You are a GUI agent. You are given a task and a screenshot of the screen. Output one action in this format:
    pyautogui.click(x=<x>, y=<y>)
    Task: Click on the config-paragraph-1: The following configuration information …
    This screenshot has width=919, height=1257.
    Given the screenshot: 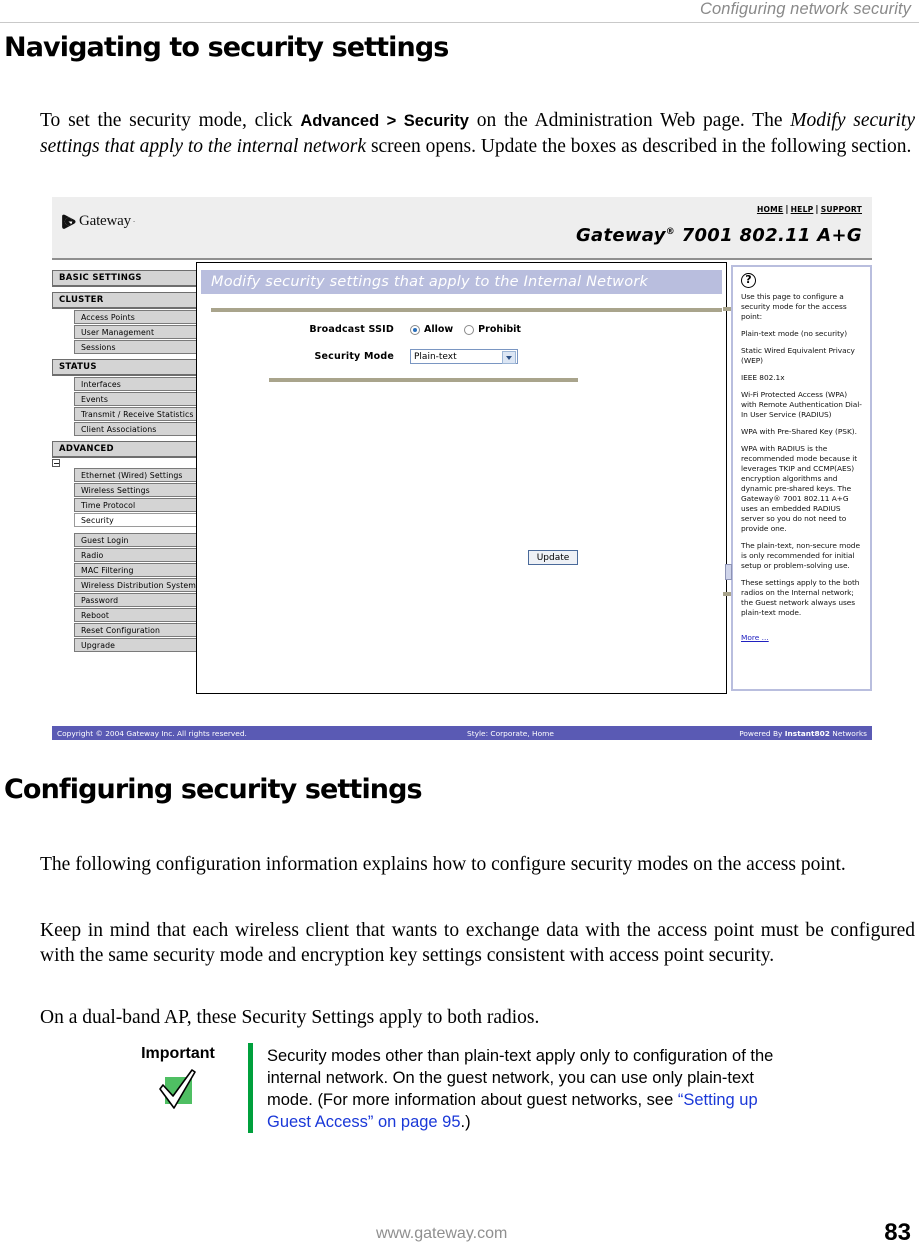 What is the action you would take?
    pyautogui.click(x=443, y=864)
    